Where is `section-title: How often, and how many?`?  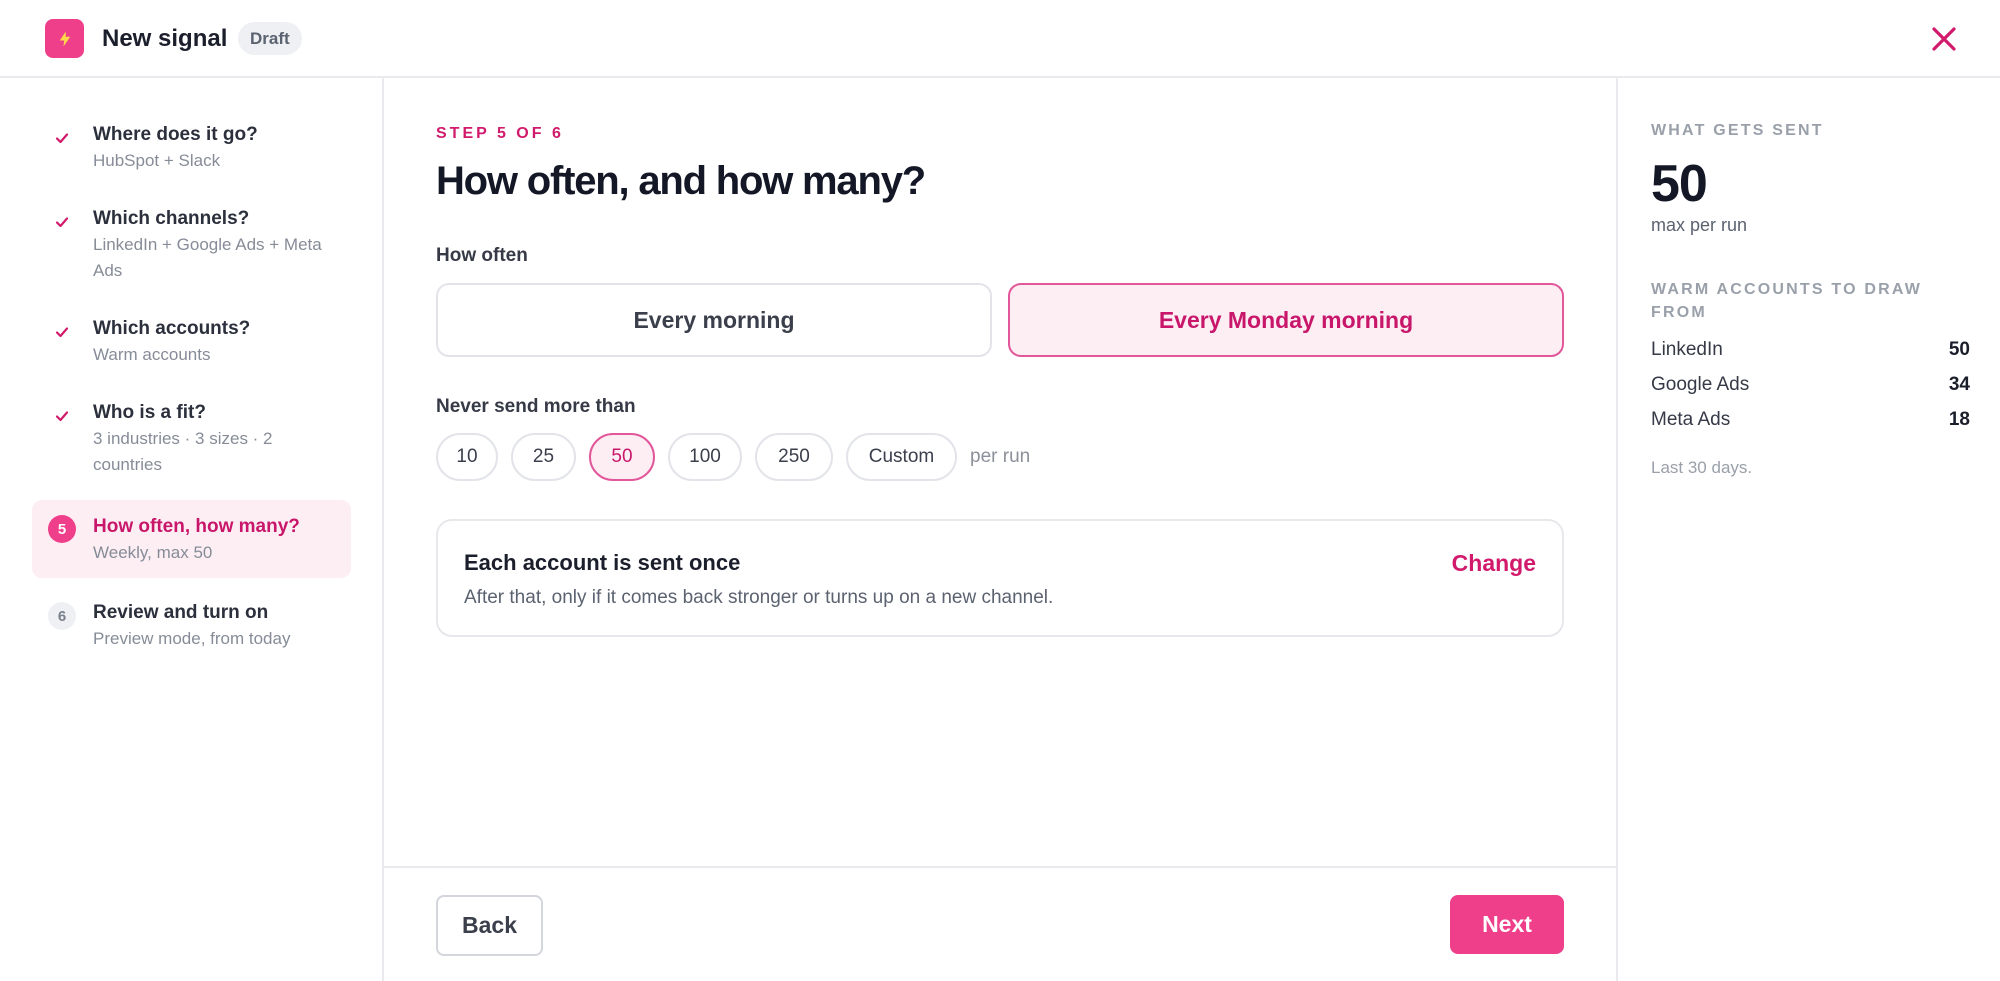 section-title: How often, and how many? is located at coordinates (681, 181).